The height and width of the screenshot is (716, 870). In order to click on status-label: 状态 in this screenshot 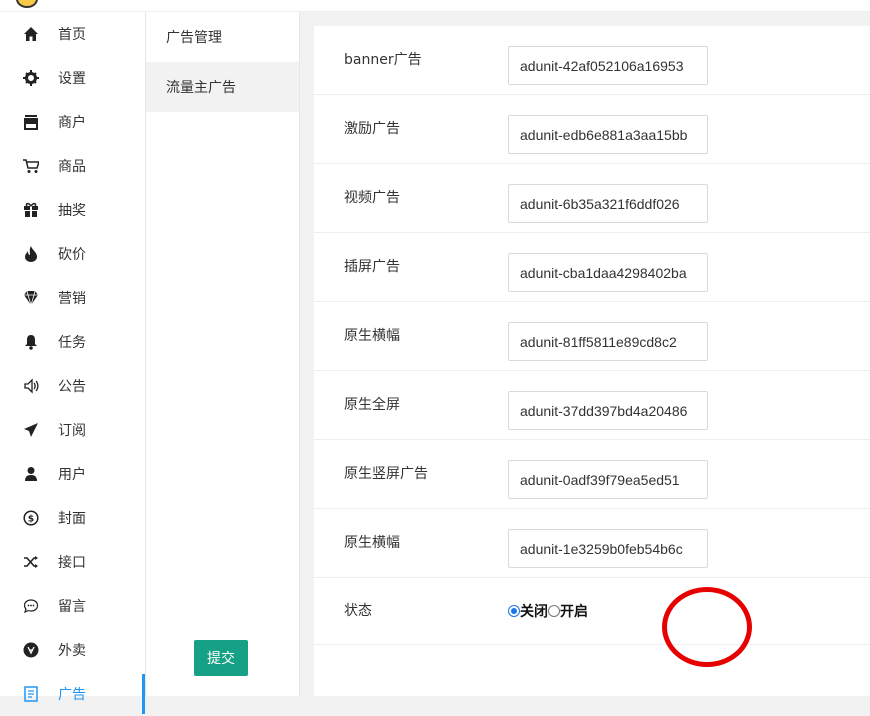, I will do `click(358, 611)`.